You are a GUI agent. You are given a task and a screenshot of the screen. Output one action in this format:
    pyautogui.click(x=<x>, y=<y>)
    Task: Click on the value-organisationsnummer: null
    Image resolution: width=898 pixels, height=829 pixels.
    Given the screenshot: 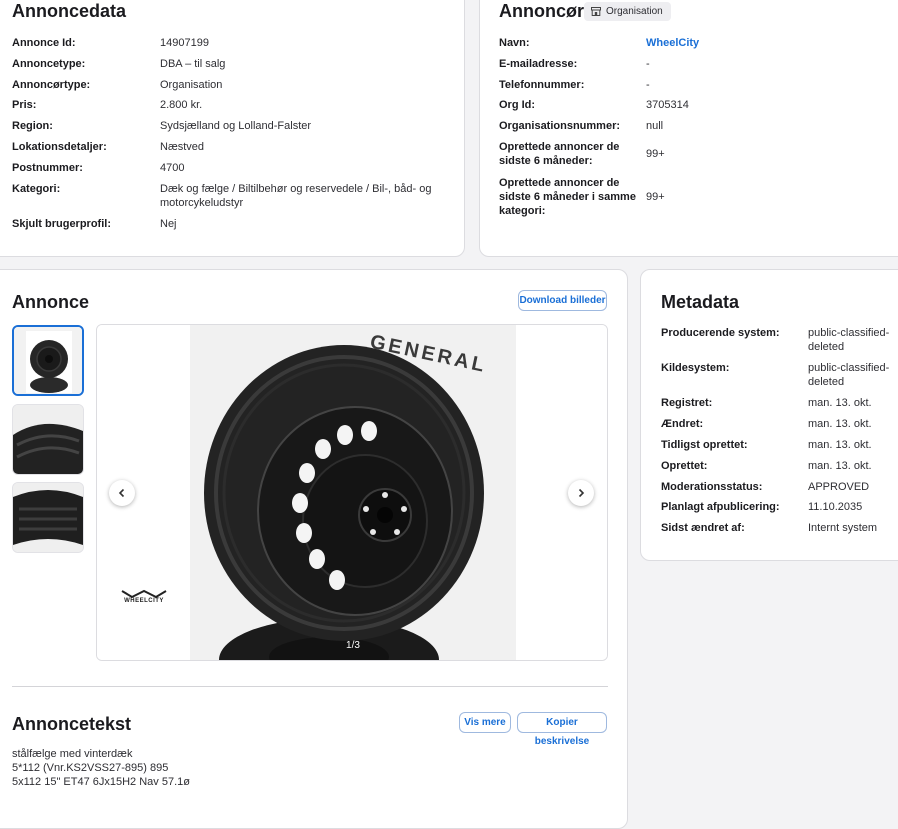 What is the action you would take?
    pyautogui.click(x=655, y=126)
    